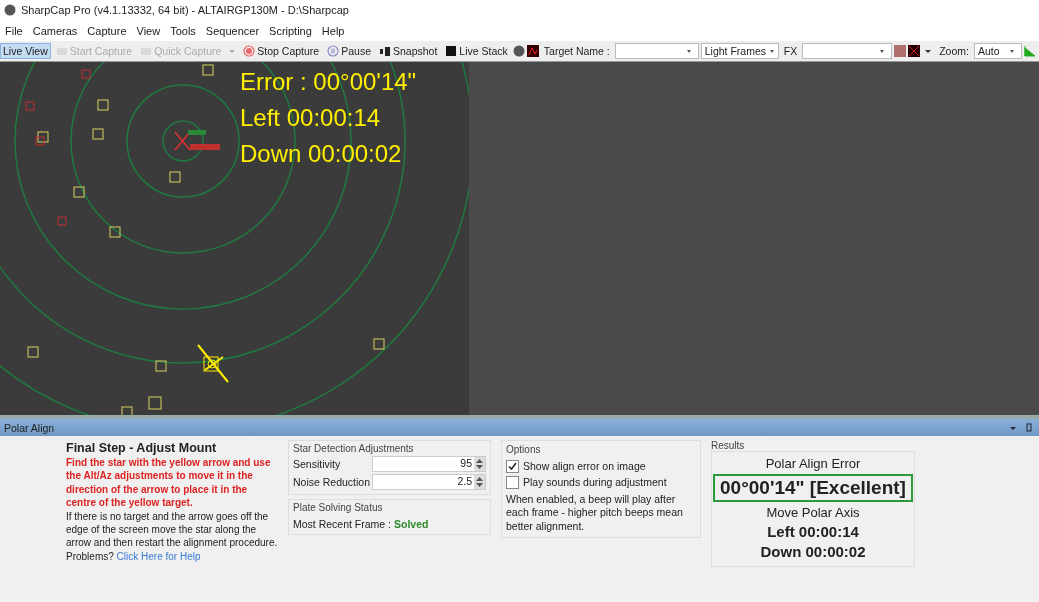  What do you see at coordinates (232, 30) in the screenshot?
I see `menu-item: Sequencer` at bounding box center [232, 30].